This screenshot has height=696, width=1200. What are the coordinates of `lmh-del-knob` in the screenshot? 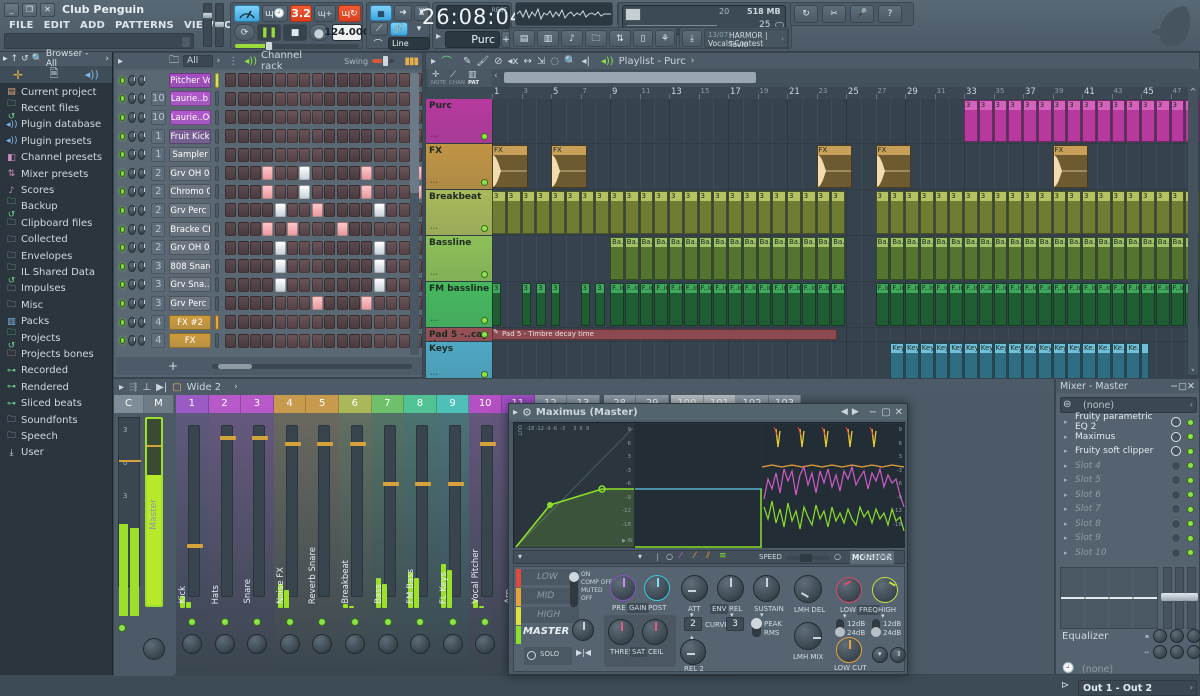 It's located at (808, 589).